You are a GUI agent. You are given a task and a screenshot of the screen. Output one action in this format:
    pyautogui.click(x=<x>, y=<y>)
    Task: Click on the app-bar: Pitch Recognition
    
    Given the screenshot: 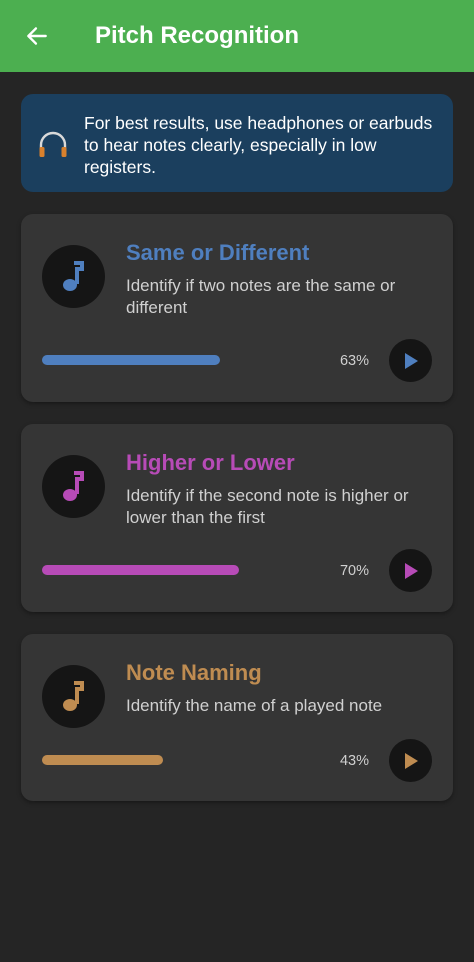 What is the action you would take?
    pyautogui.click(x=237, y=36)
    